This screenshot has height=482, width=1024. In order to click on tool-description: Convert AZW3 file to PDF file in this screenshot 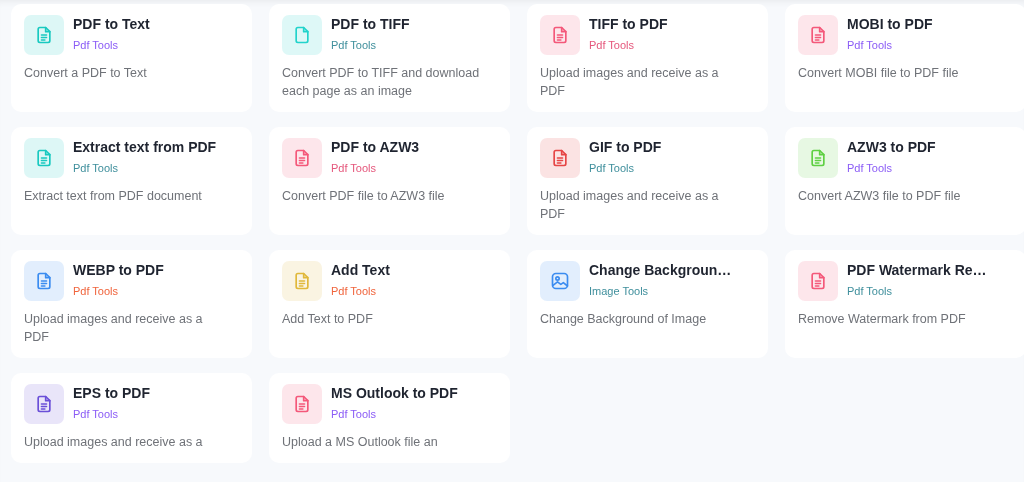, I will do `click(880, 196)`.